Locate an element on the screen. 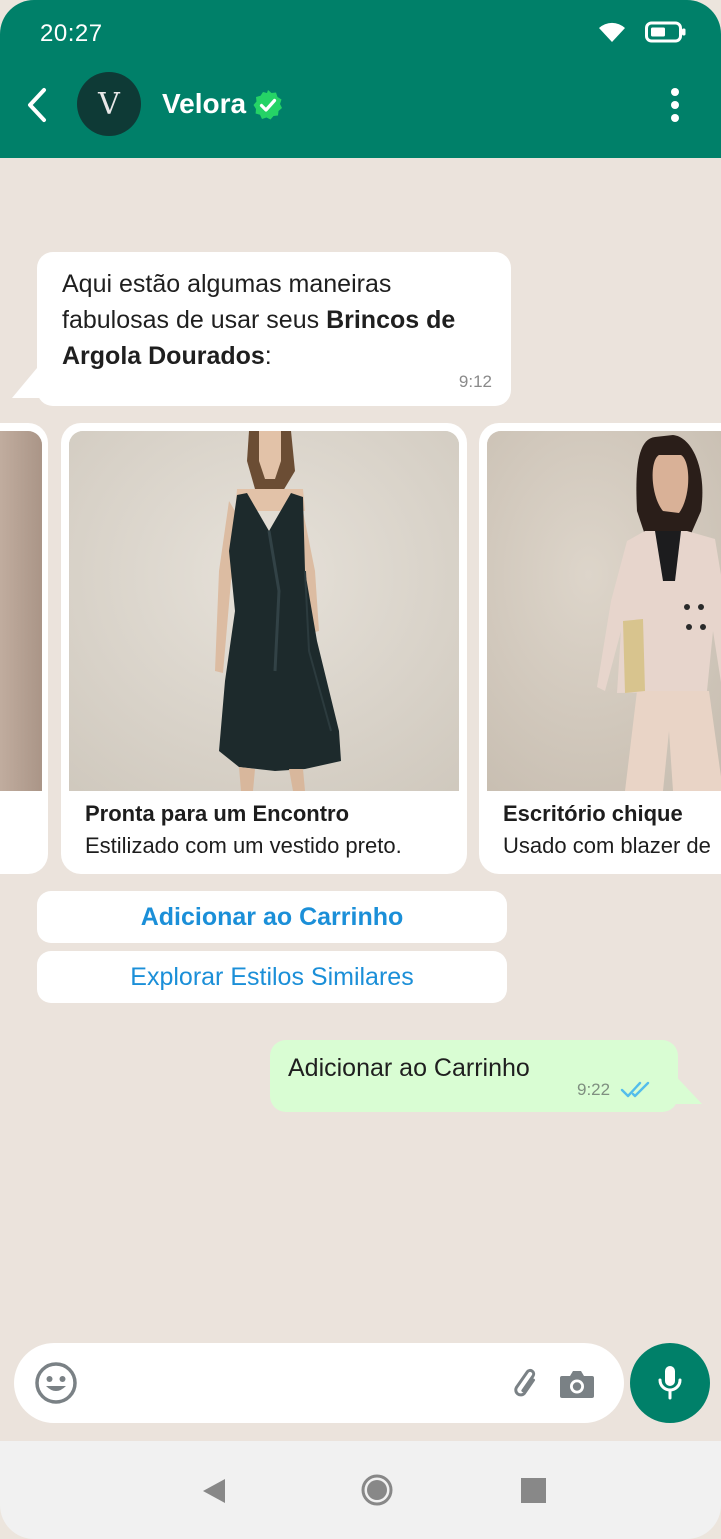 This screenshot has height=1539, width=721. system-nav-bar is located at coordinates (360, 1490).